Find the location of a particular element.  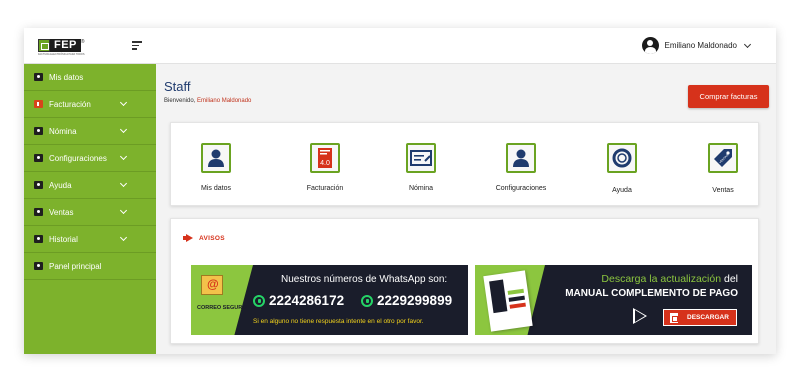

quick-card-ventas: VENTAS Ventas is located at coordinates (723, 165).